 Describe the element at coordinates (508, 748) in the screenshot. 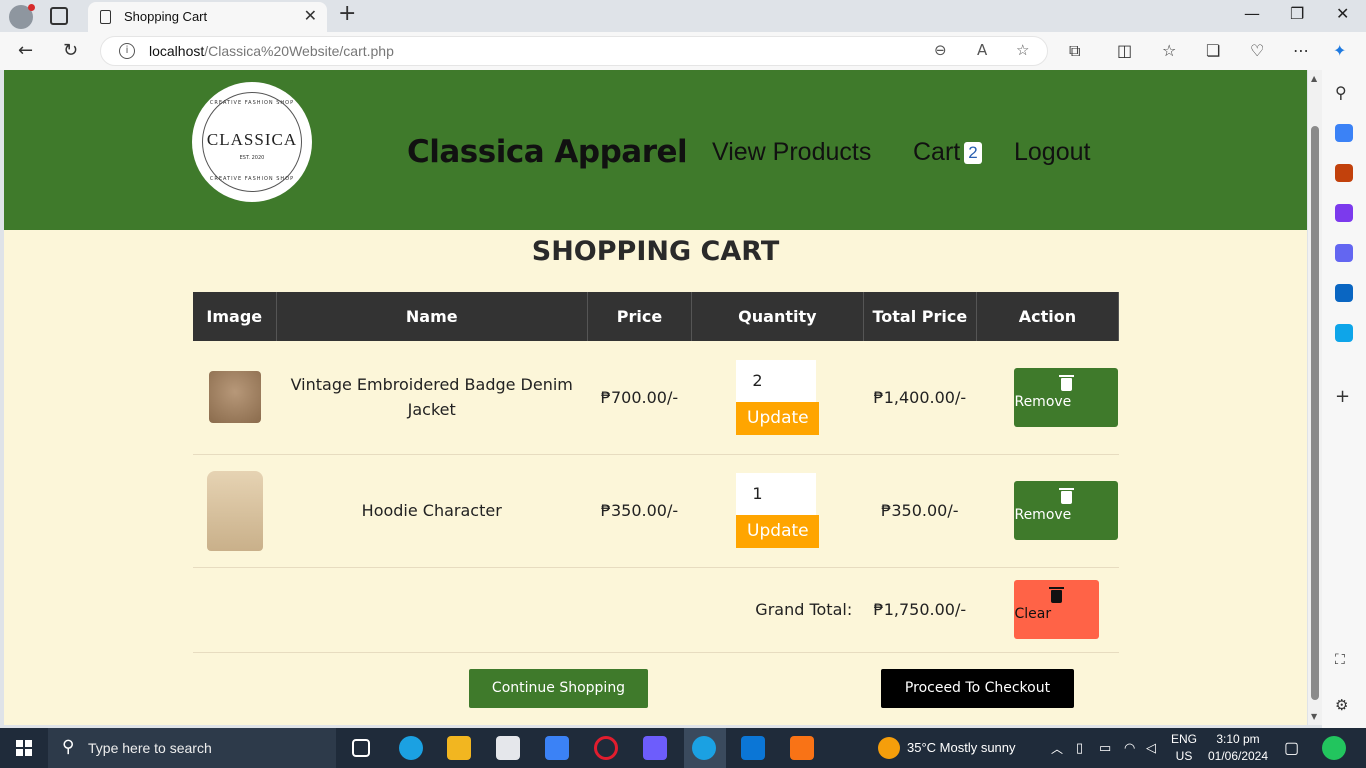

I see `store-icon` at that location.